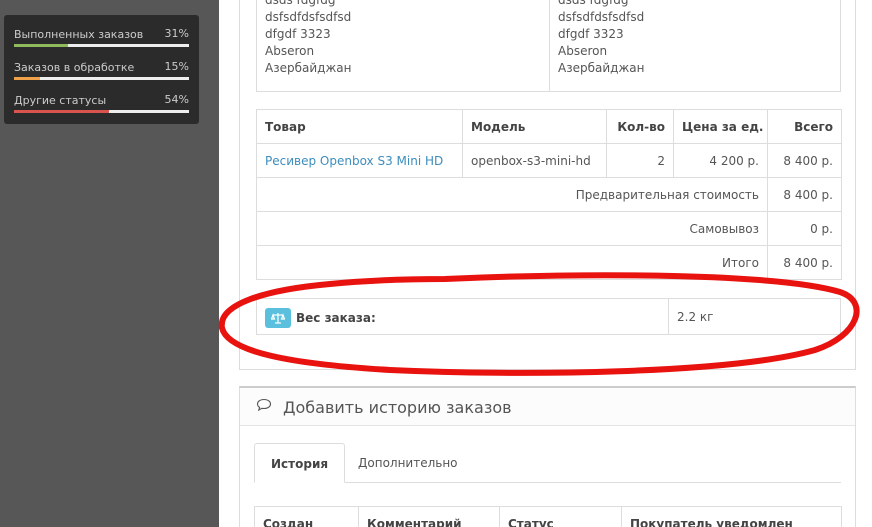  What do you see at coordinates (548, 316) in the screenshot?
I see `order-weight-row: Вес заказа: 2.2 кг` at bounding box center [548, 316].